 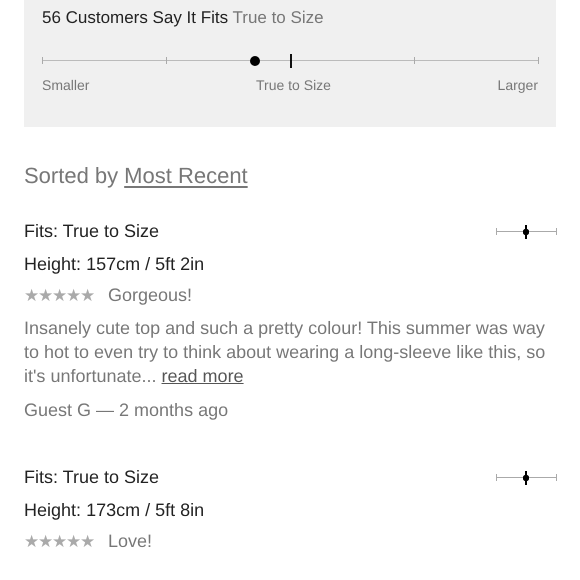 I want to click on review-title: Love!, so click(x=130, y=541).